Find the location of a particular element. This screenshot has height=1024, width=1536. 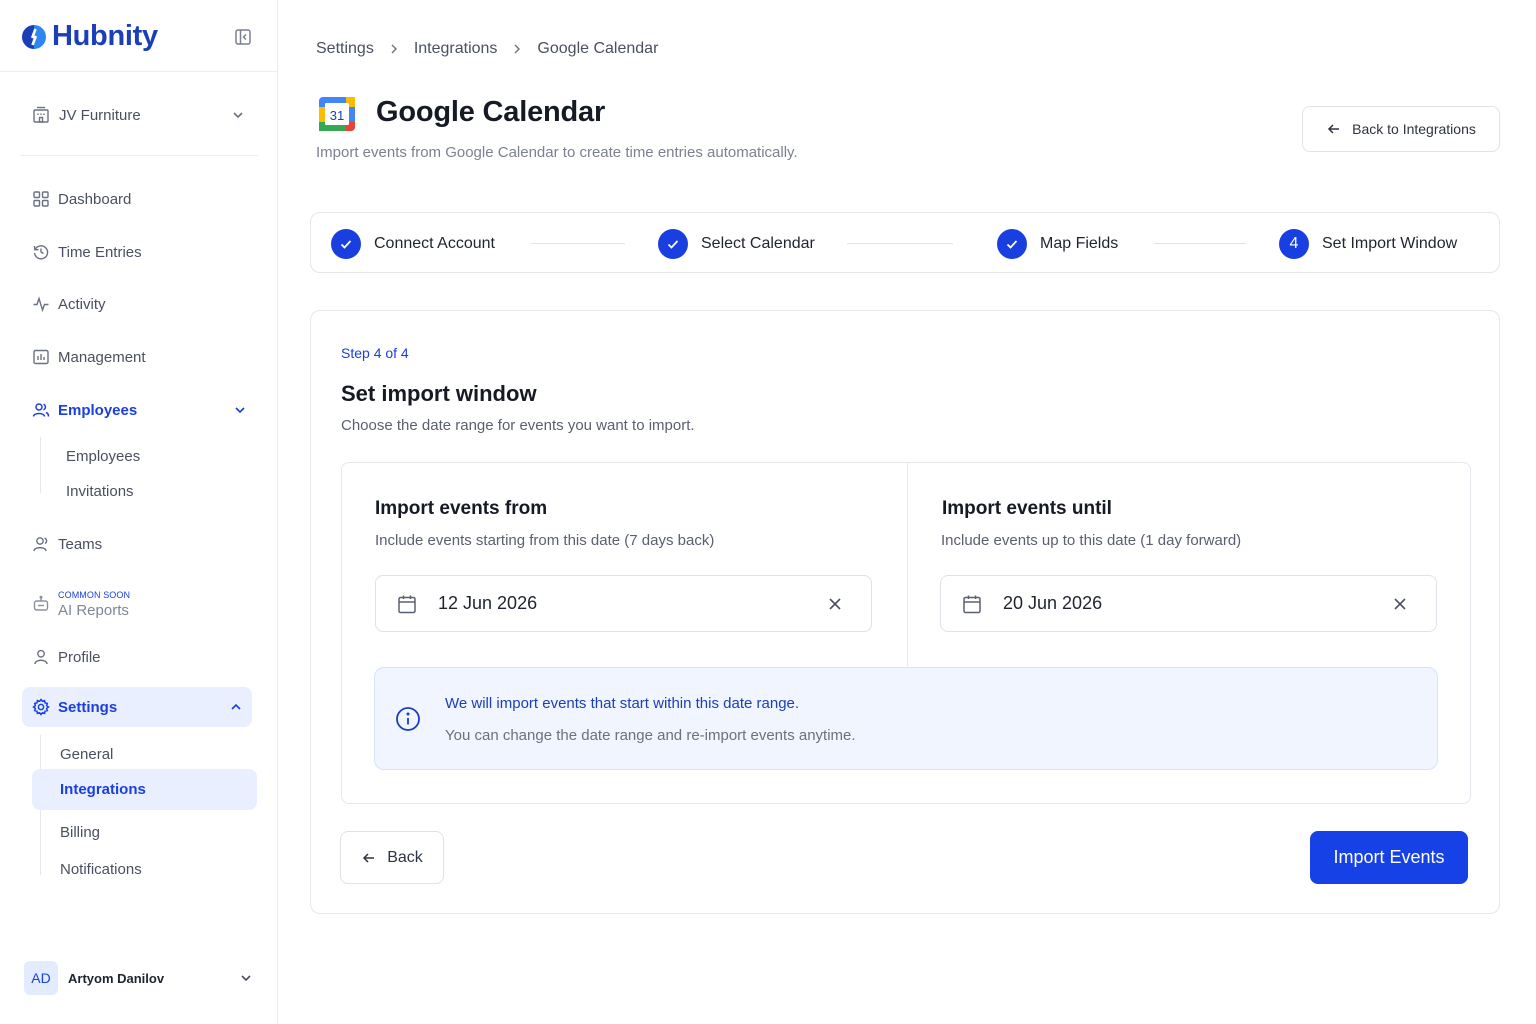

sidebar-item-profile: Profile is located at coordinates (139, 657).